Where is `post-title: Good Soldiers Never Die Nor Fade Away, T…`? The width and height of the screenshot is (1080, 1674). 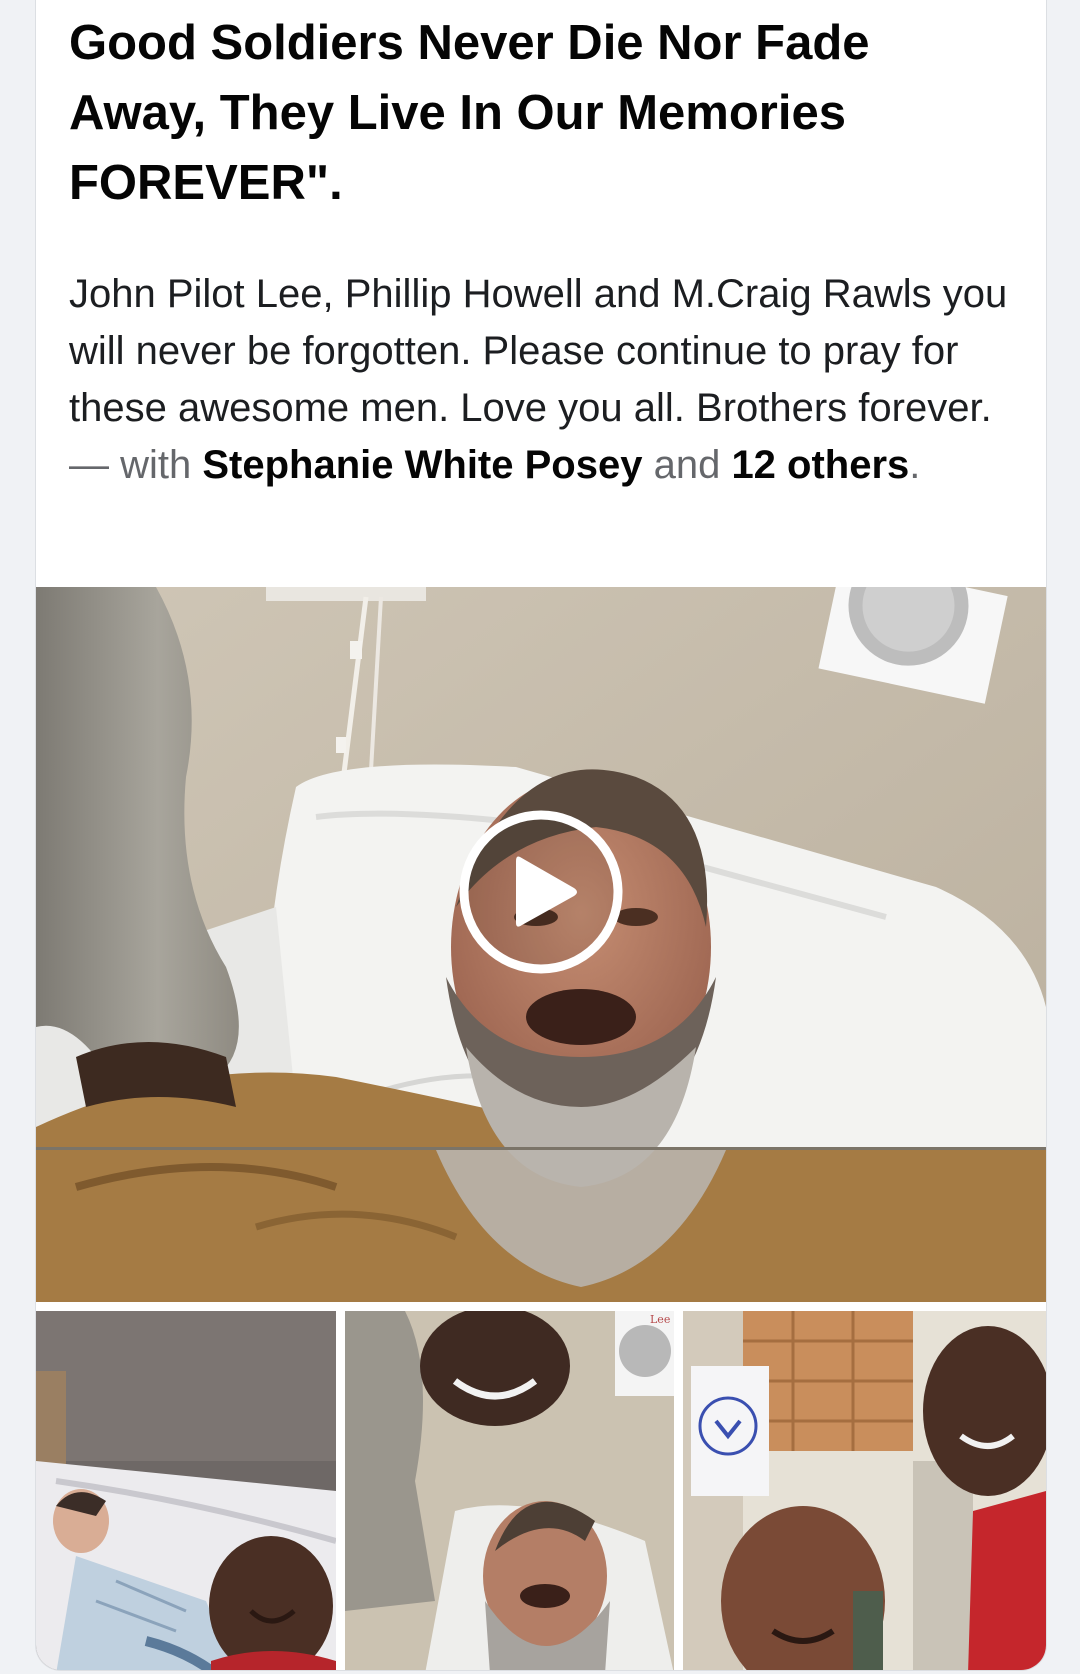
post-title: Good Soldiers Never Die Nor Fade Away, T… is located at coordinates (469, 113).